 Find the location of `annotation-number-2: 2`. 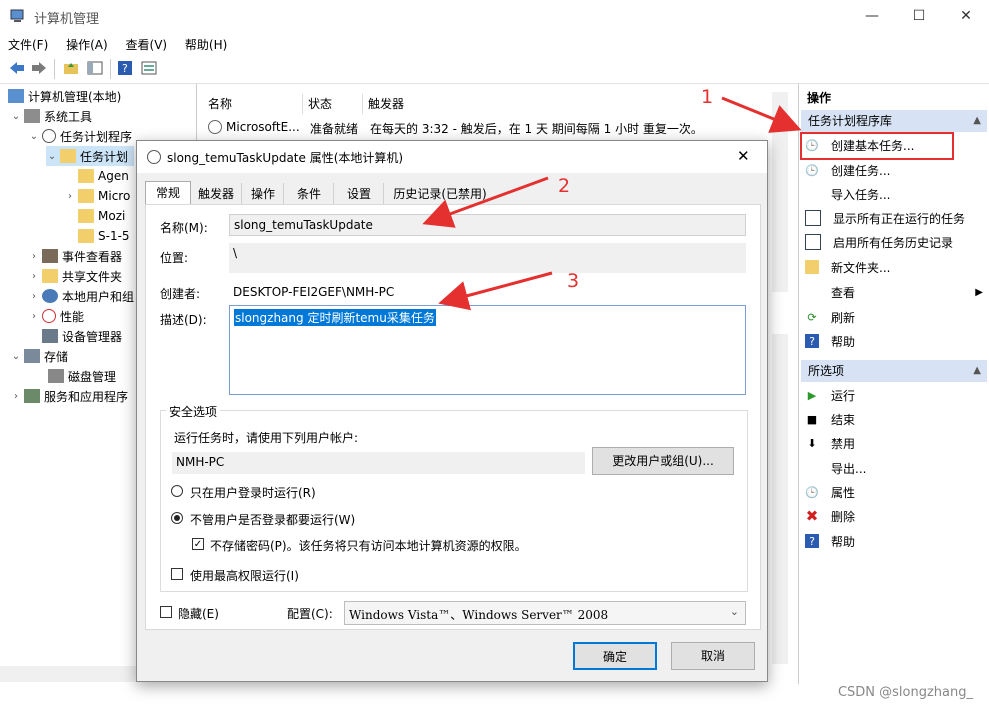

annotation-number-2: 2 is located at coordinates (564, 186).